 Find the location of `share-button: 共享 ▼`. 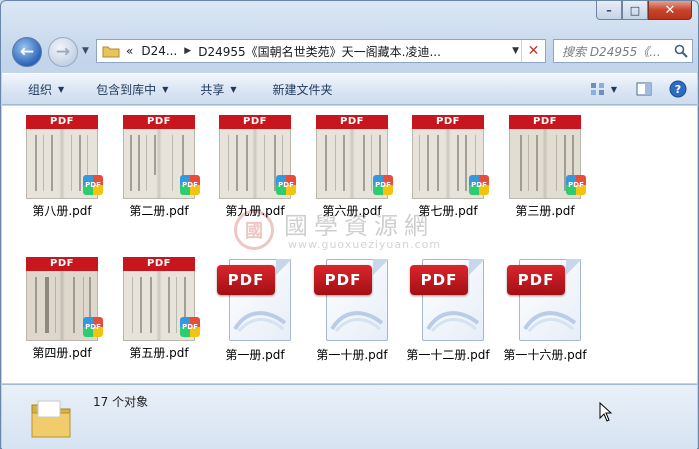

share-button: 共享 ▼ is located at coordinates (216, 89).